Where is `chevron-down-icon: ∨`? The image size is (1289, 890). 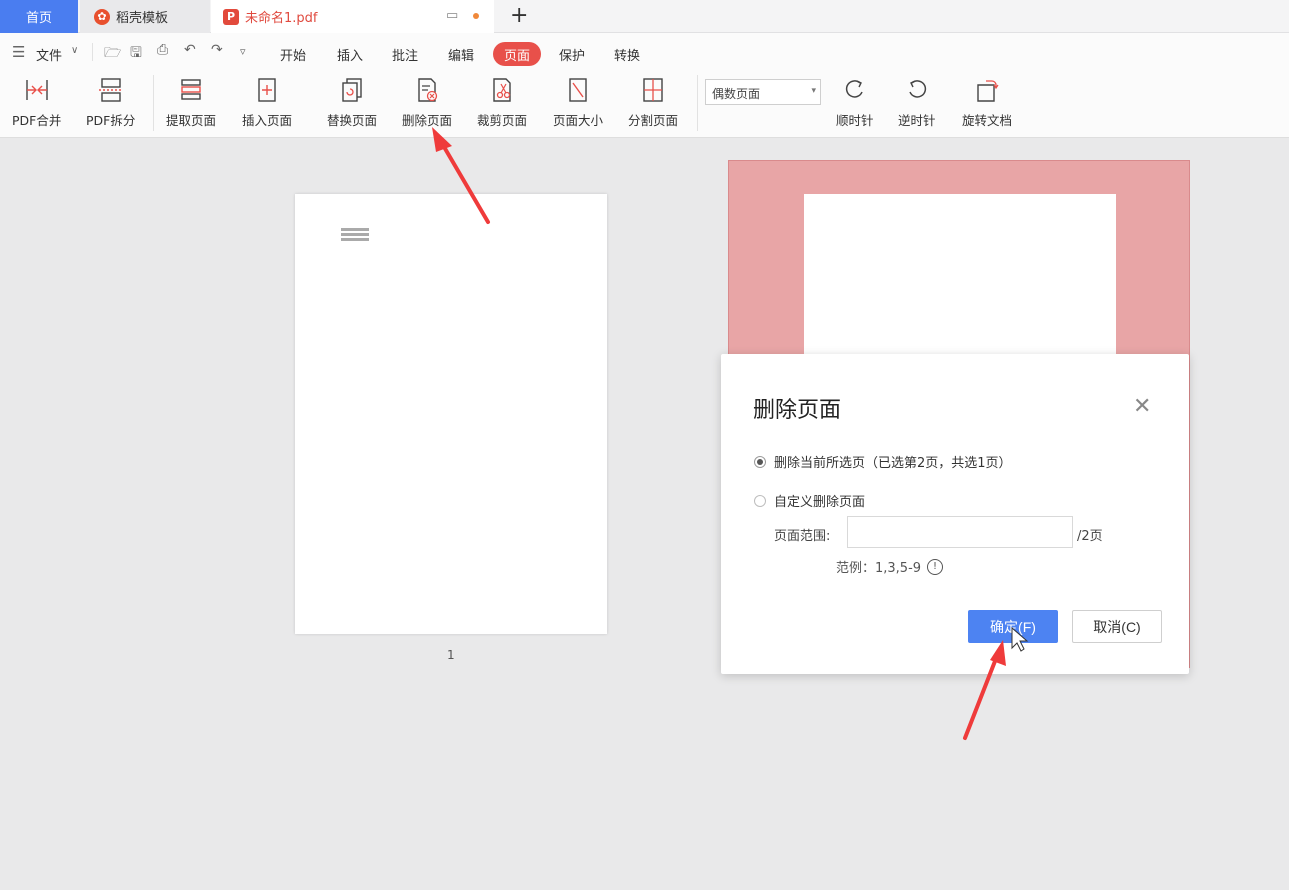 chevron-down-icon: ∨ is located at coordinates (74, 50).